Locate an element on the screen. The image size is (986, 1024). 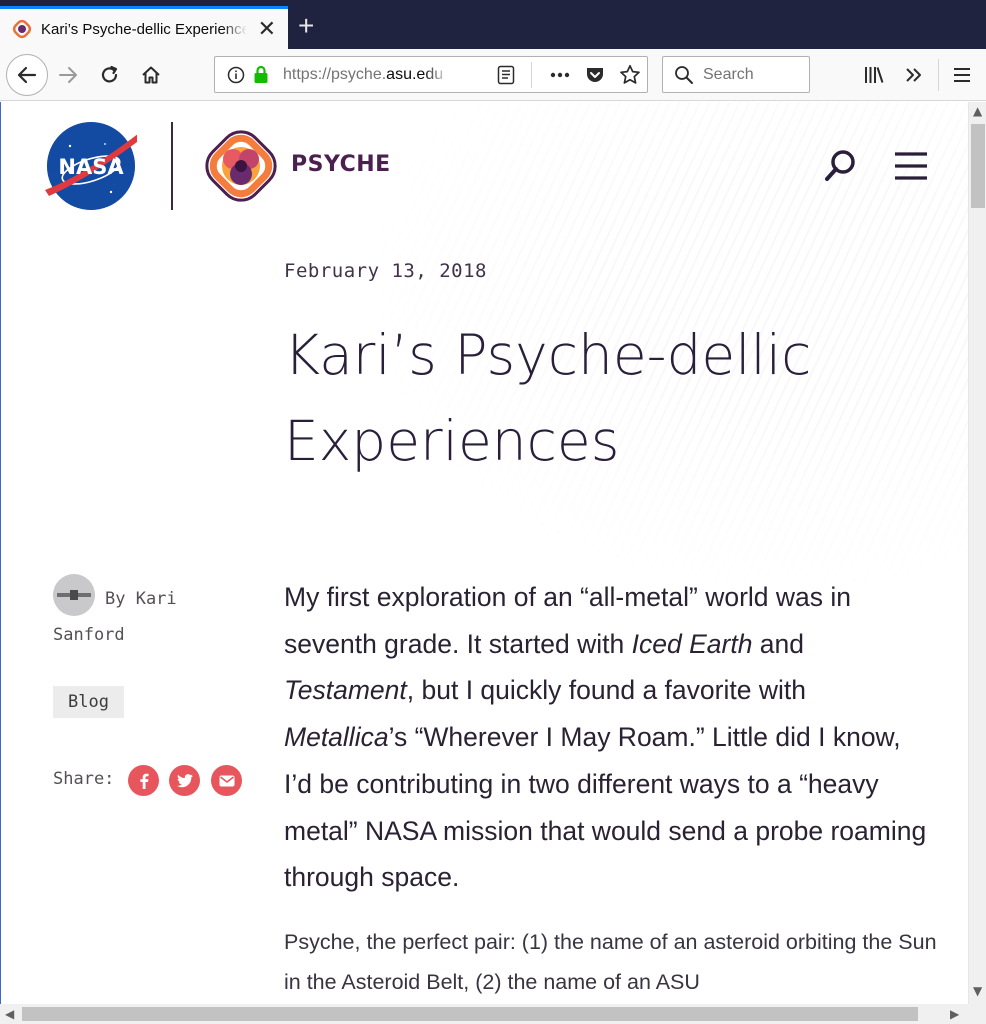
nasa-logo: NASA is located at coordinates (91, 166).